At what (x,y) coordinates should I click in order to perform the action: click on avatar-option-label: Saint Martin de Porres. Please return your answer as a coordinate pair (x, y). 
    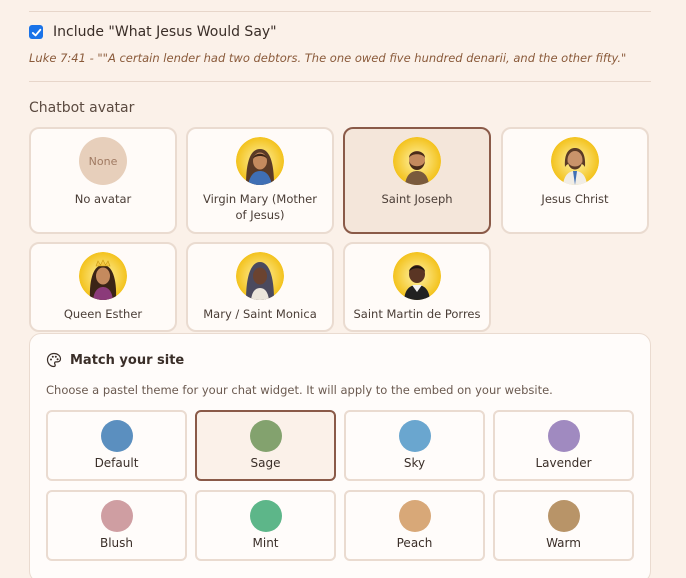
    Looking at the image, I should click on (417, 314).